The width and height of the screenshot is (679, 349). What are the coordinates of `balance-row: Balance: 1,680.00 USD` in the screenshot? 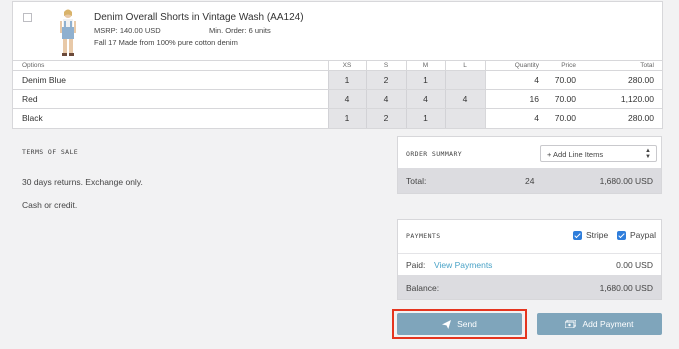 It's located at (529, 287).